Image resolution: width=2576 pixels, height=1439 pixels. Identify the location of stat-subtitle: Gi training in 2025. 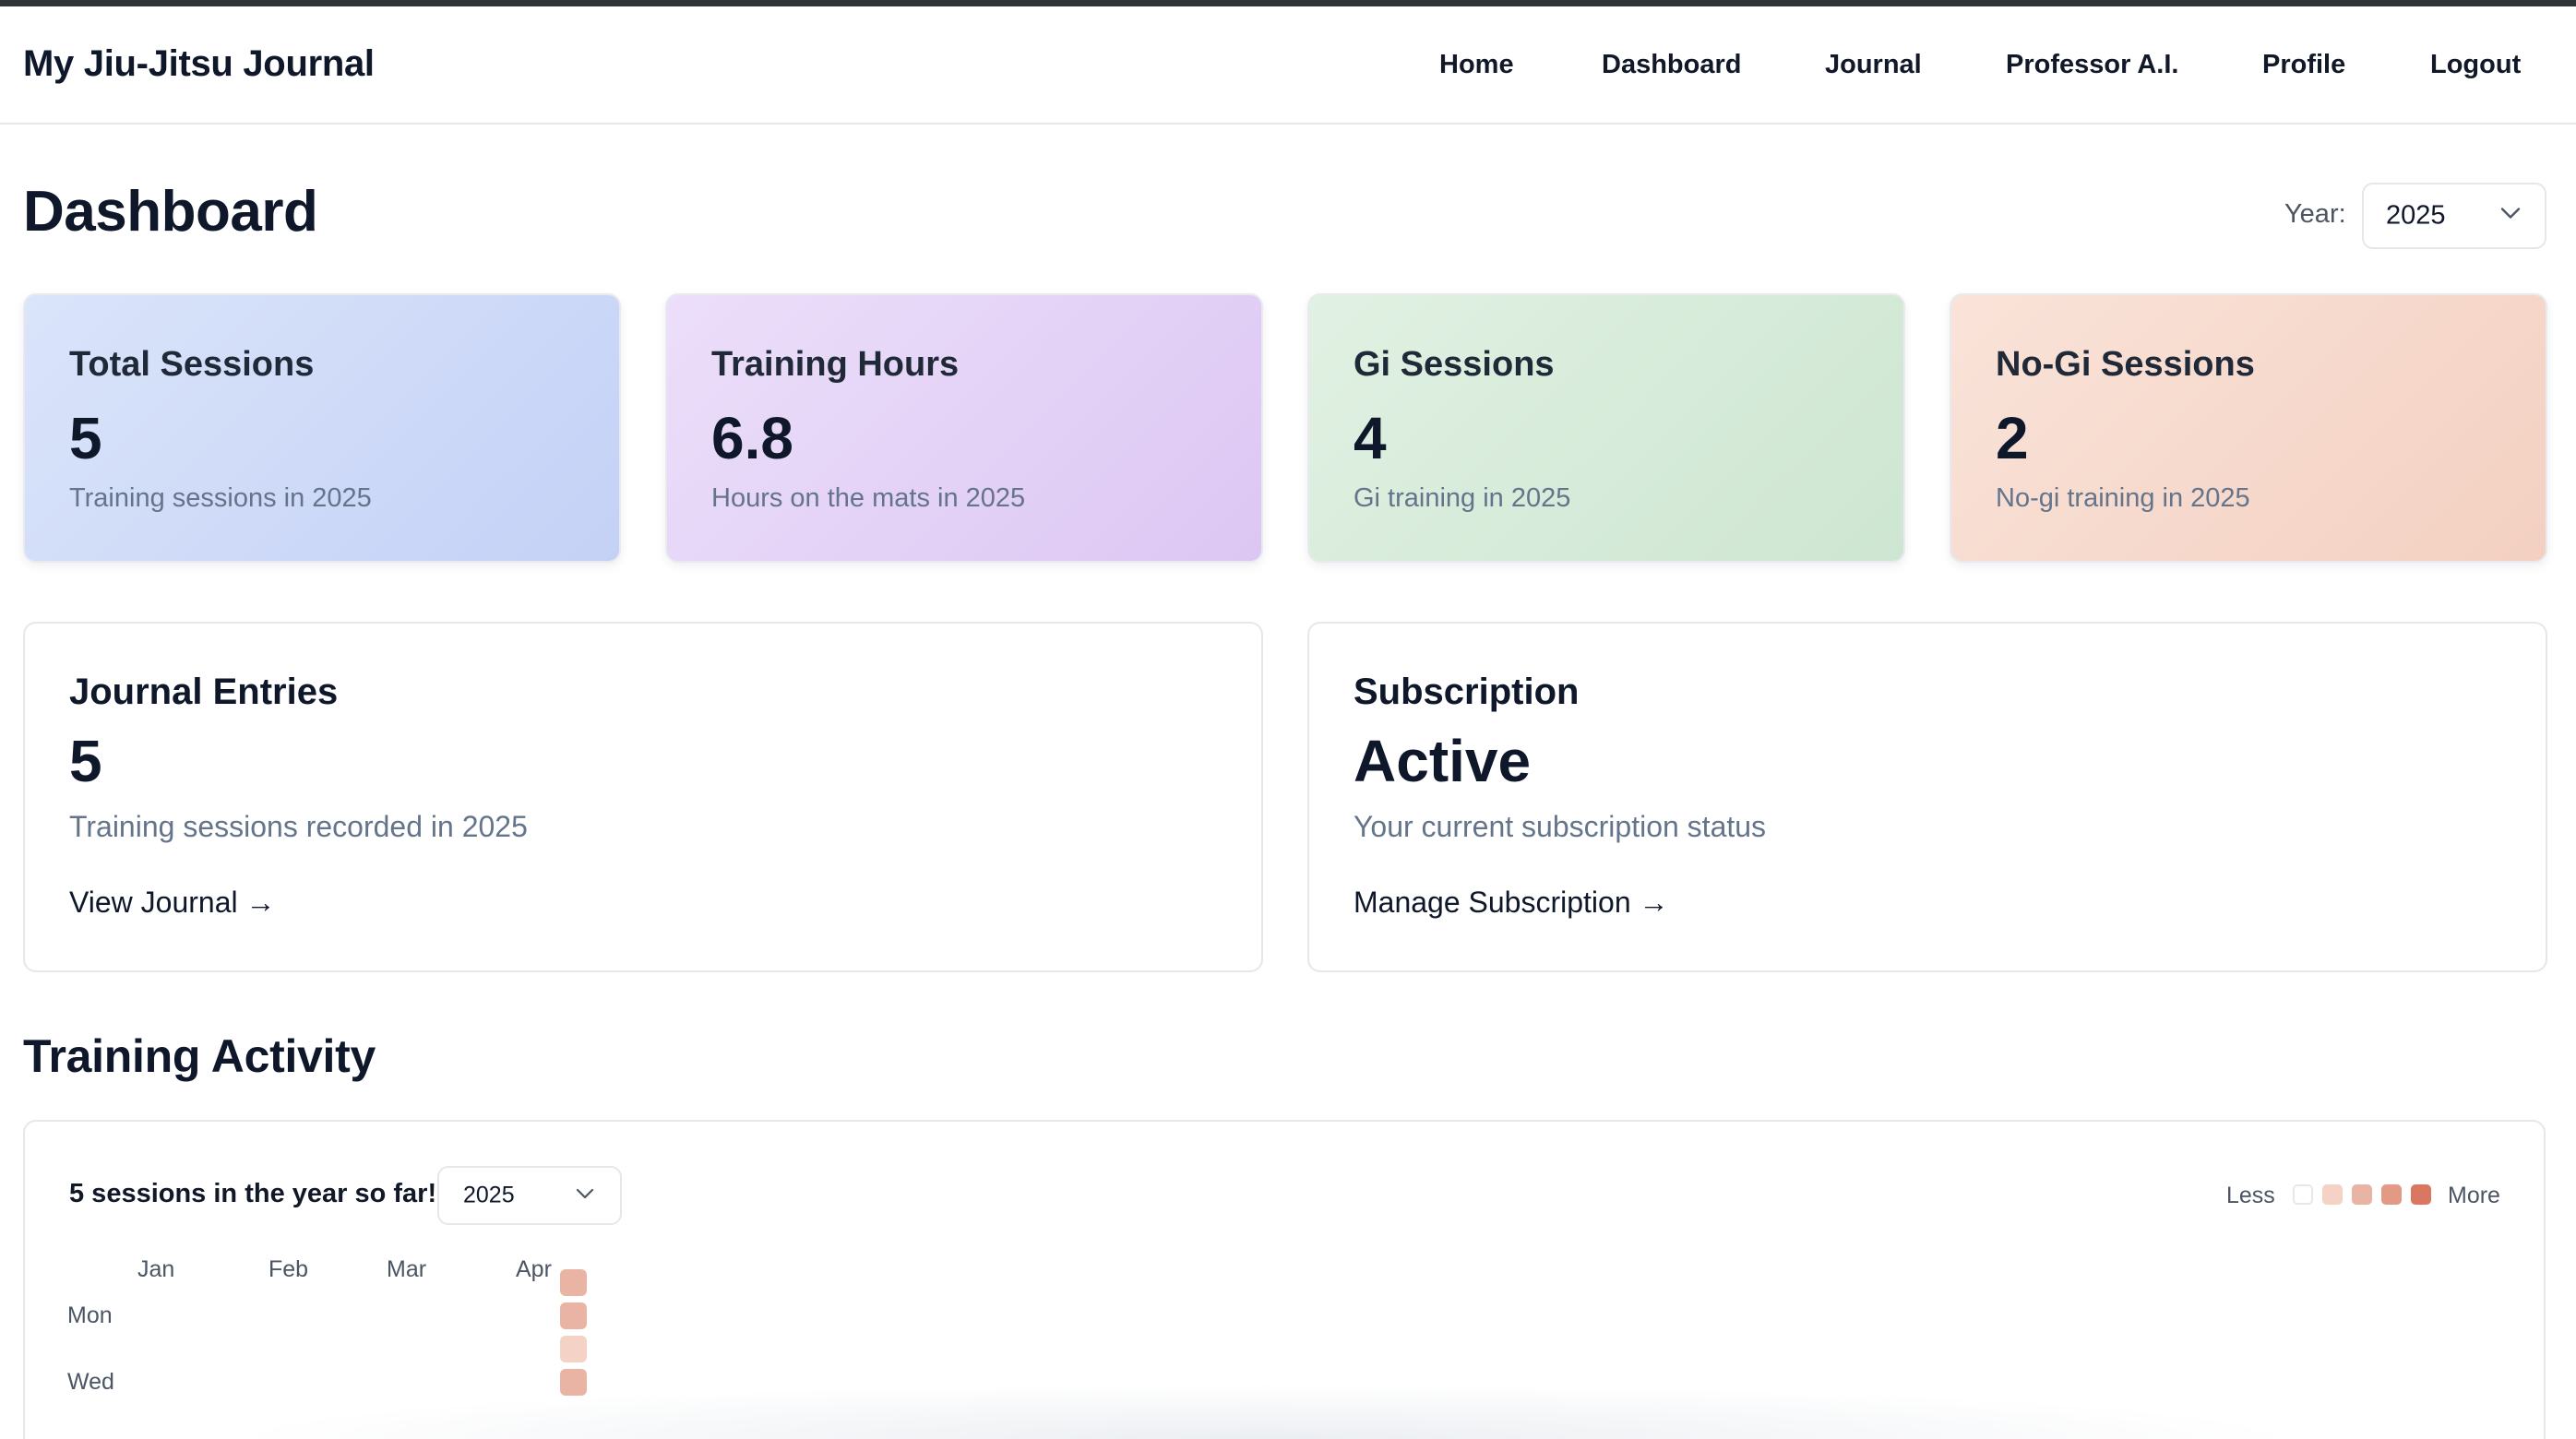
(1463, 498).